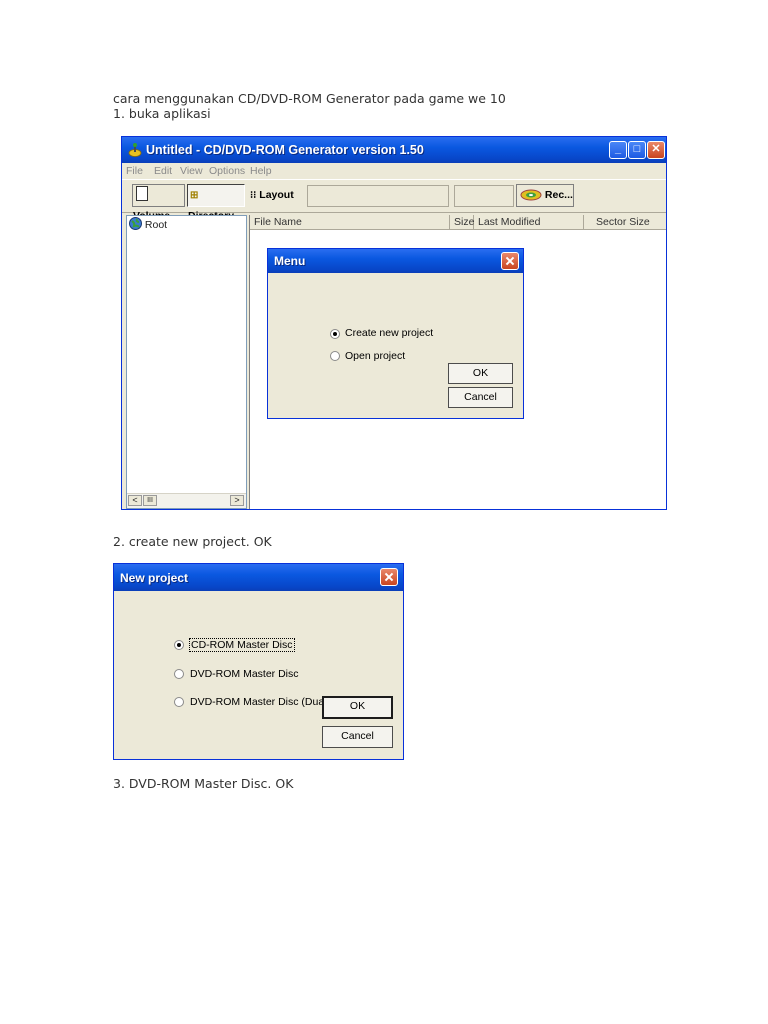 This screenshot has width=768, height=1024. I want to click on volume-icon, so click(142, 193).